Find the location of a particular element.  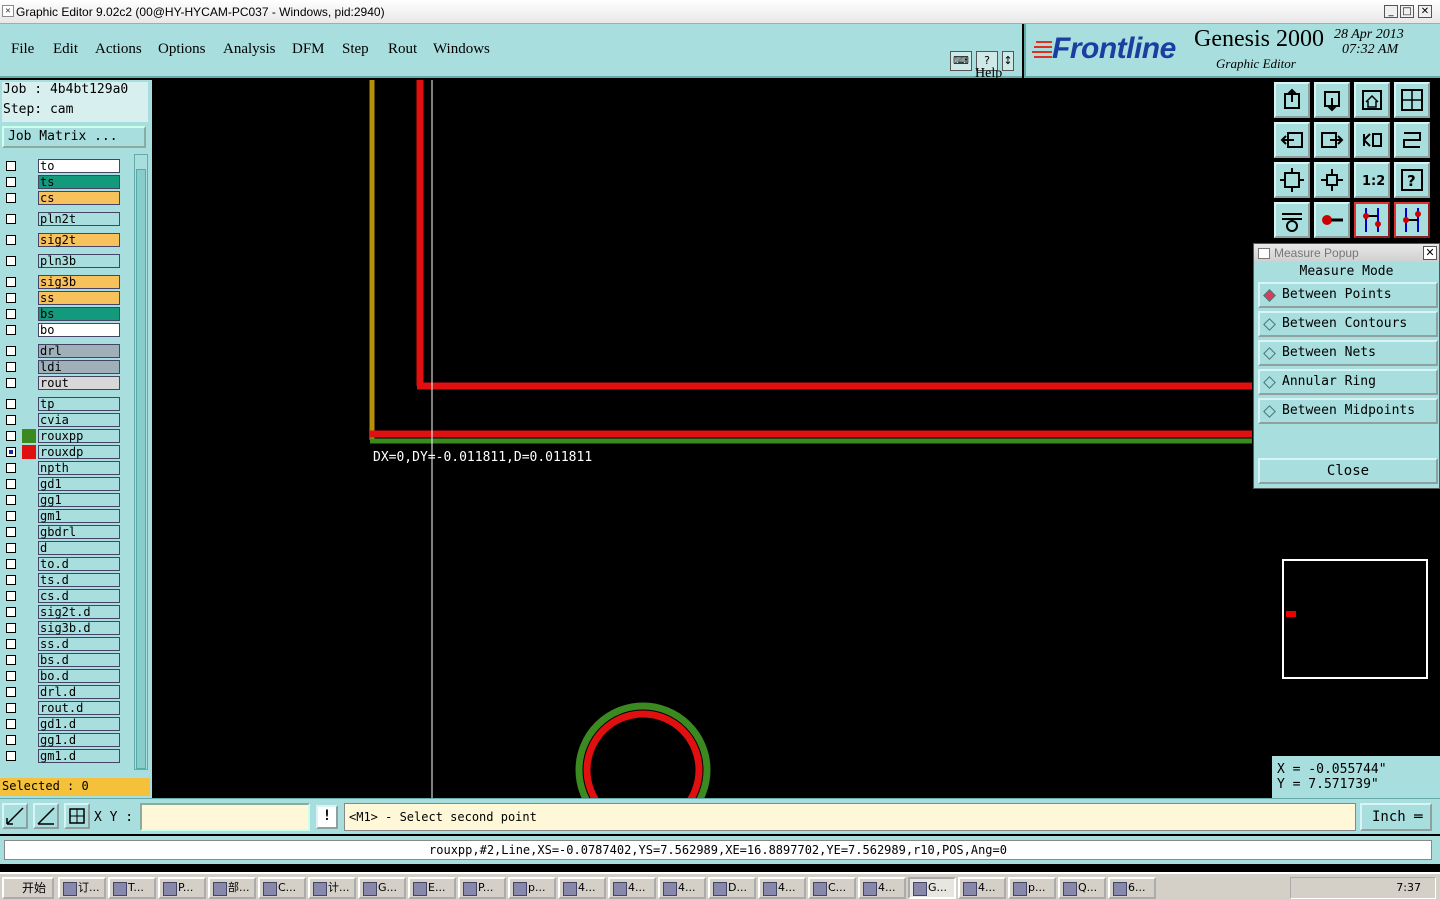

layer-row-gg1: gg1 is located at coordinates (62, 500).